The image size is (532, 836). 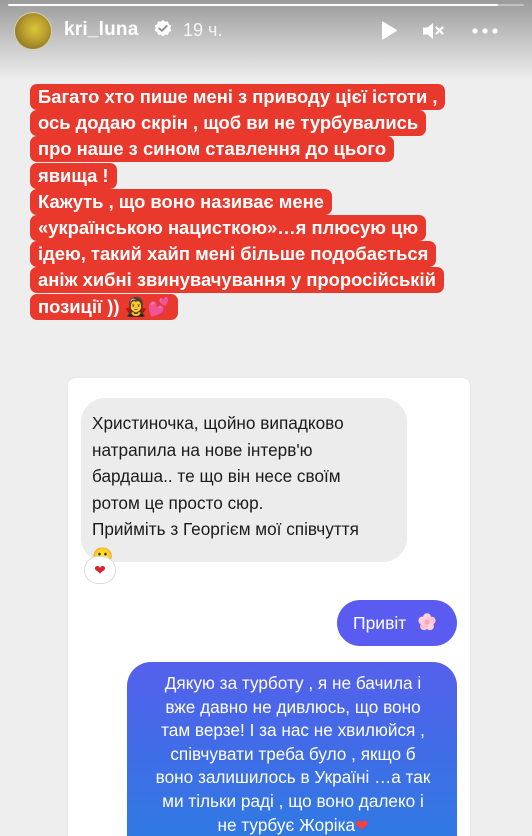 I want to click on caption-line: ось додаю скрін , щоб ви не турбувались, so click(x=270, y=123).